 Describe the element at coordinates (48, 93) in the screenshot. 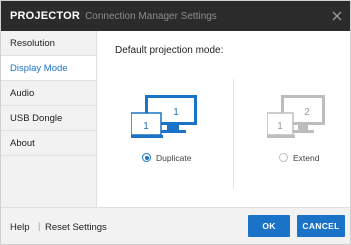

I see `sidebar-item-audio: Audio` at that location.